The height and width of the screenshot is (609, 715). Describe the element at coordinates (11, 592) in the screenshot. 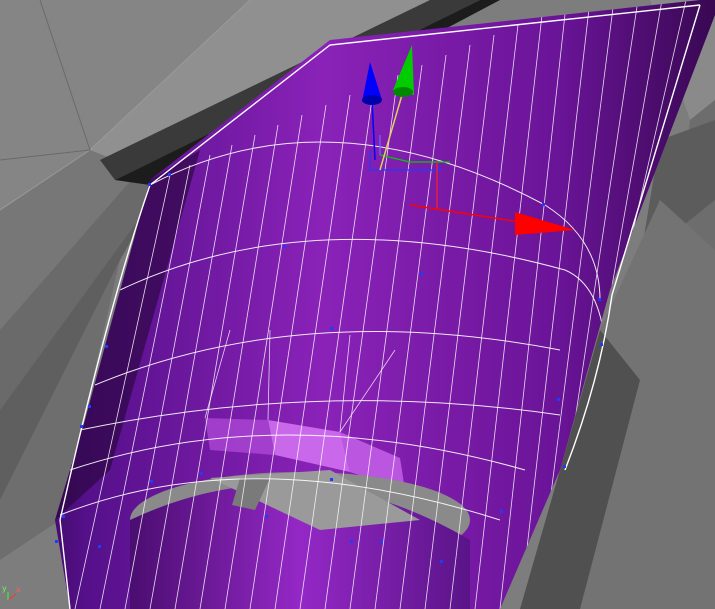

I see `view-axis-tripod: x y` at that location.